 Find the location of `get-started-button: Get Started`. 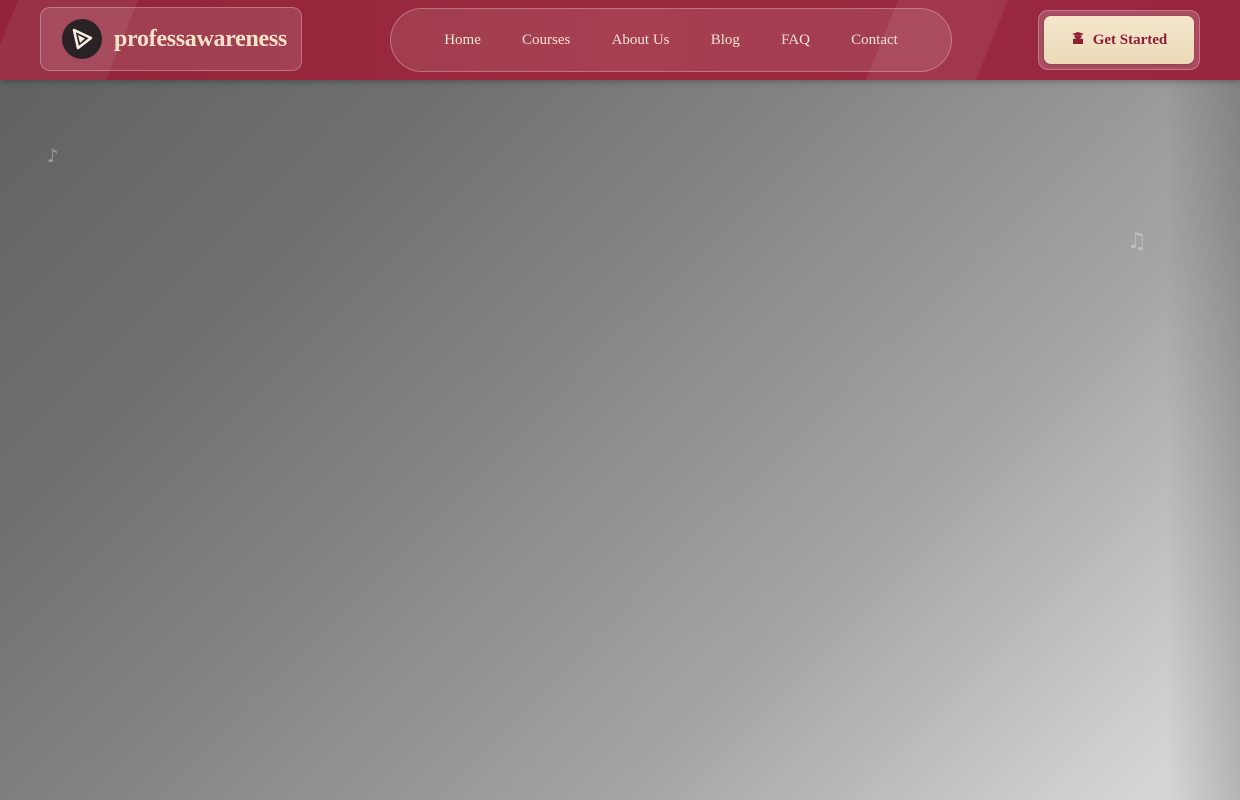

get-started-button: Get Started is located at coordinates (1119, 40).